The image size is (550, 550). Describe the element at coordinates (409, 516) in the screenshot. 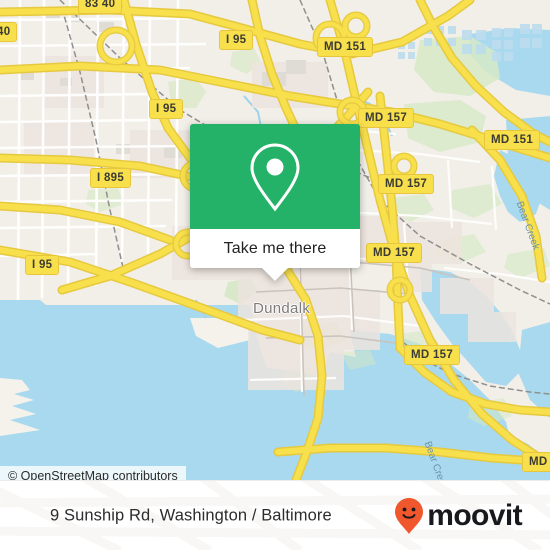

I see `moovit-smiley-pin-icon` at that location.